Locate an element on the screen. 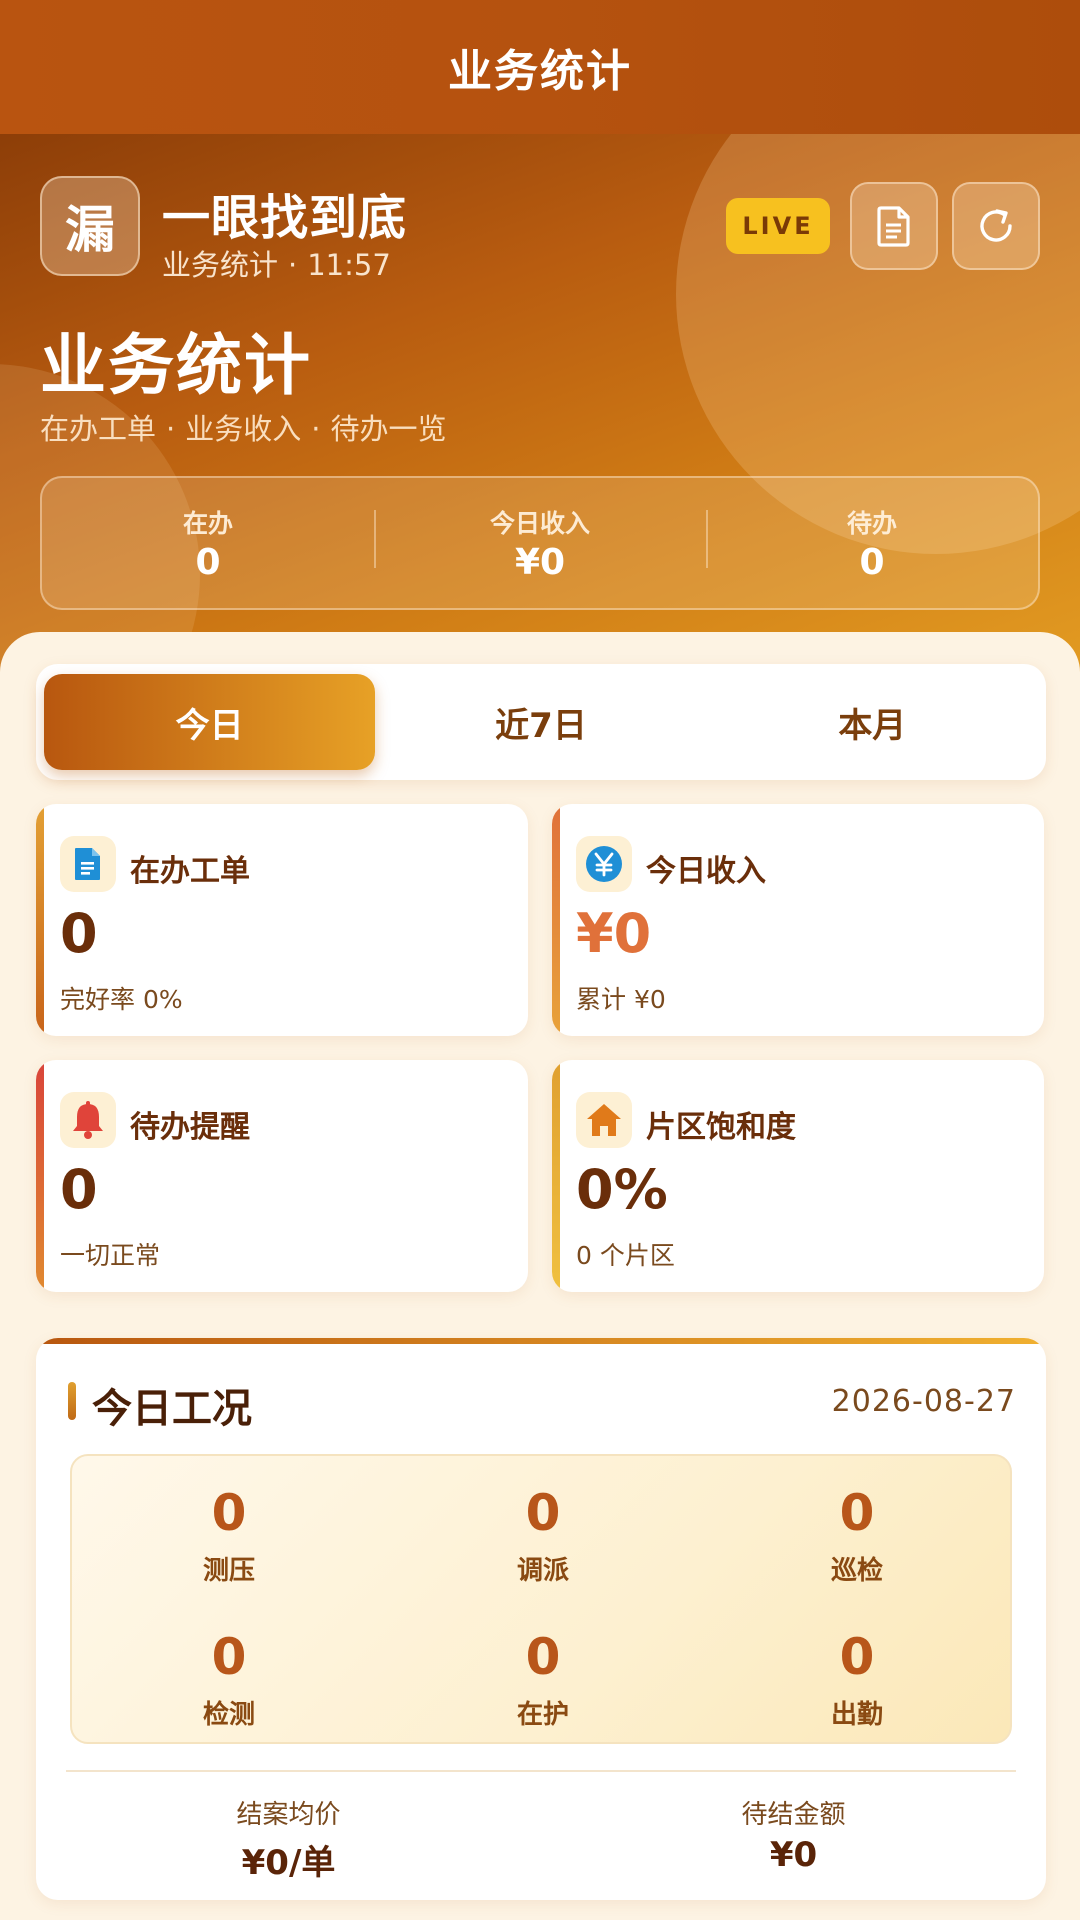 Image resolution: width=1080 pixels, height=1920 pixels. hero-title: 业务统计 is located at coordinates (176, 365).